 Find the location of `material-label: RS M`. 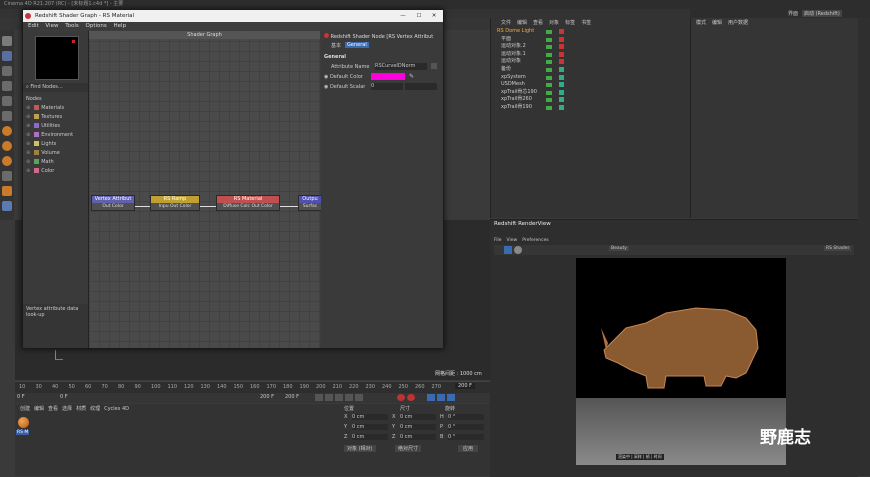

material-label: RS M is located at coordinates (23, 432).